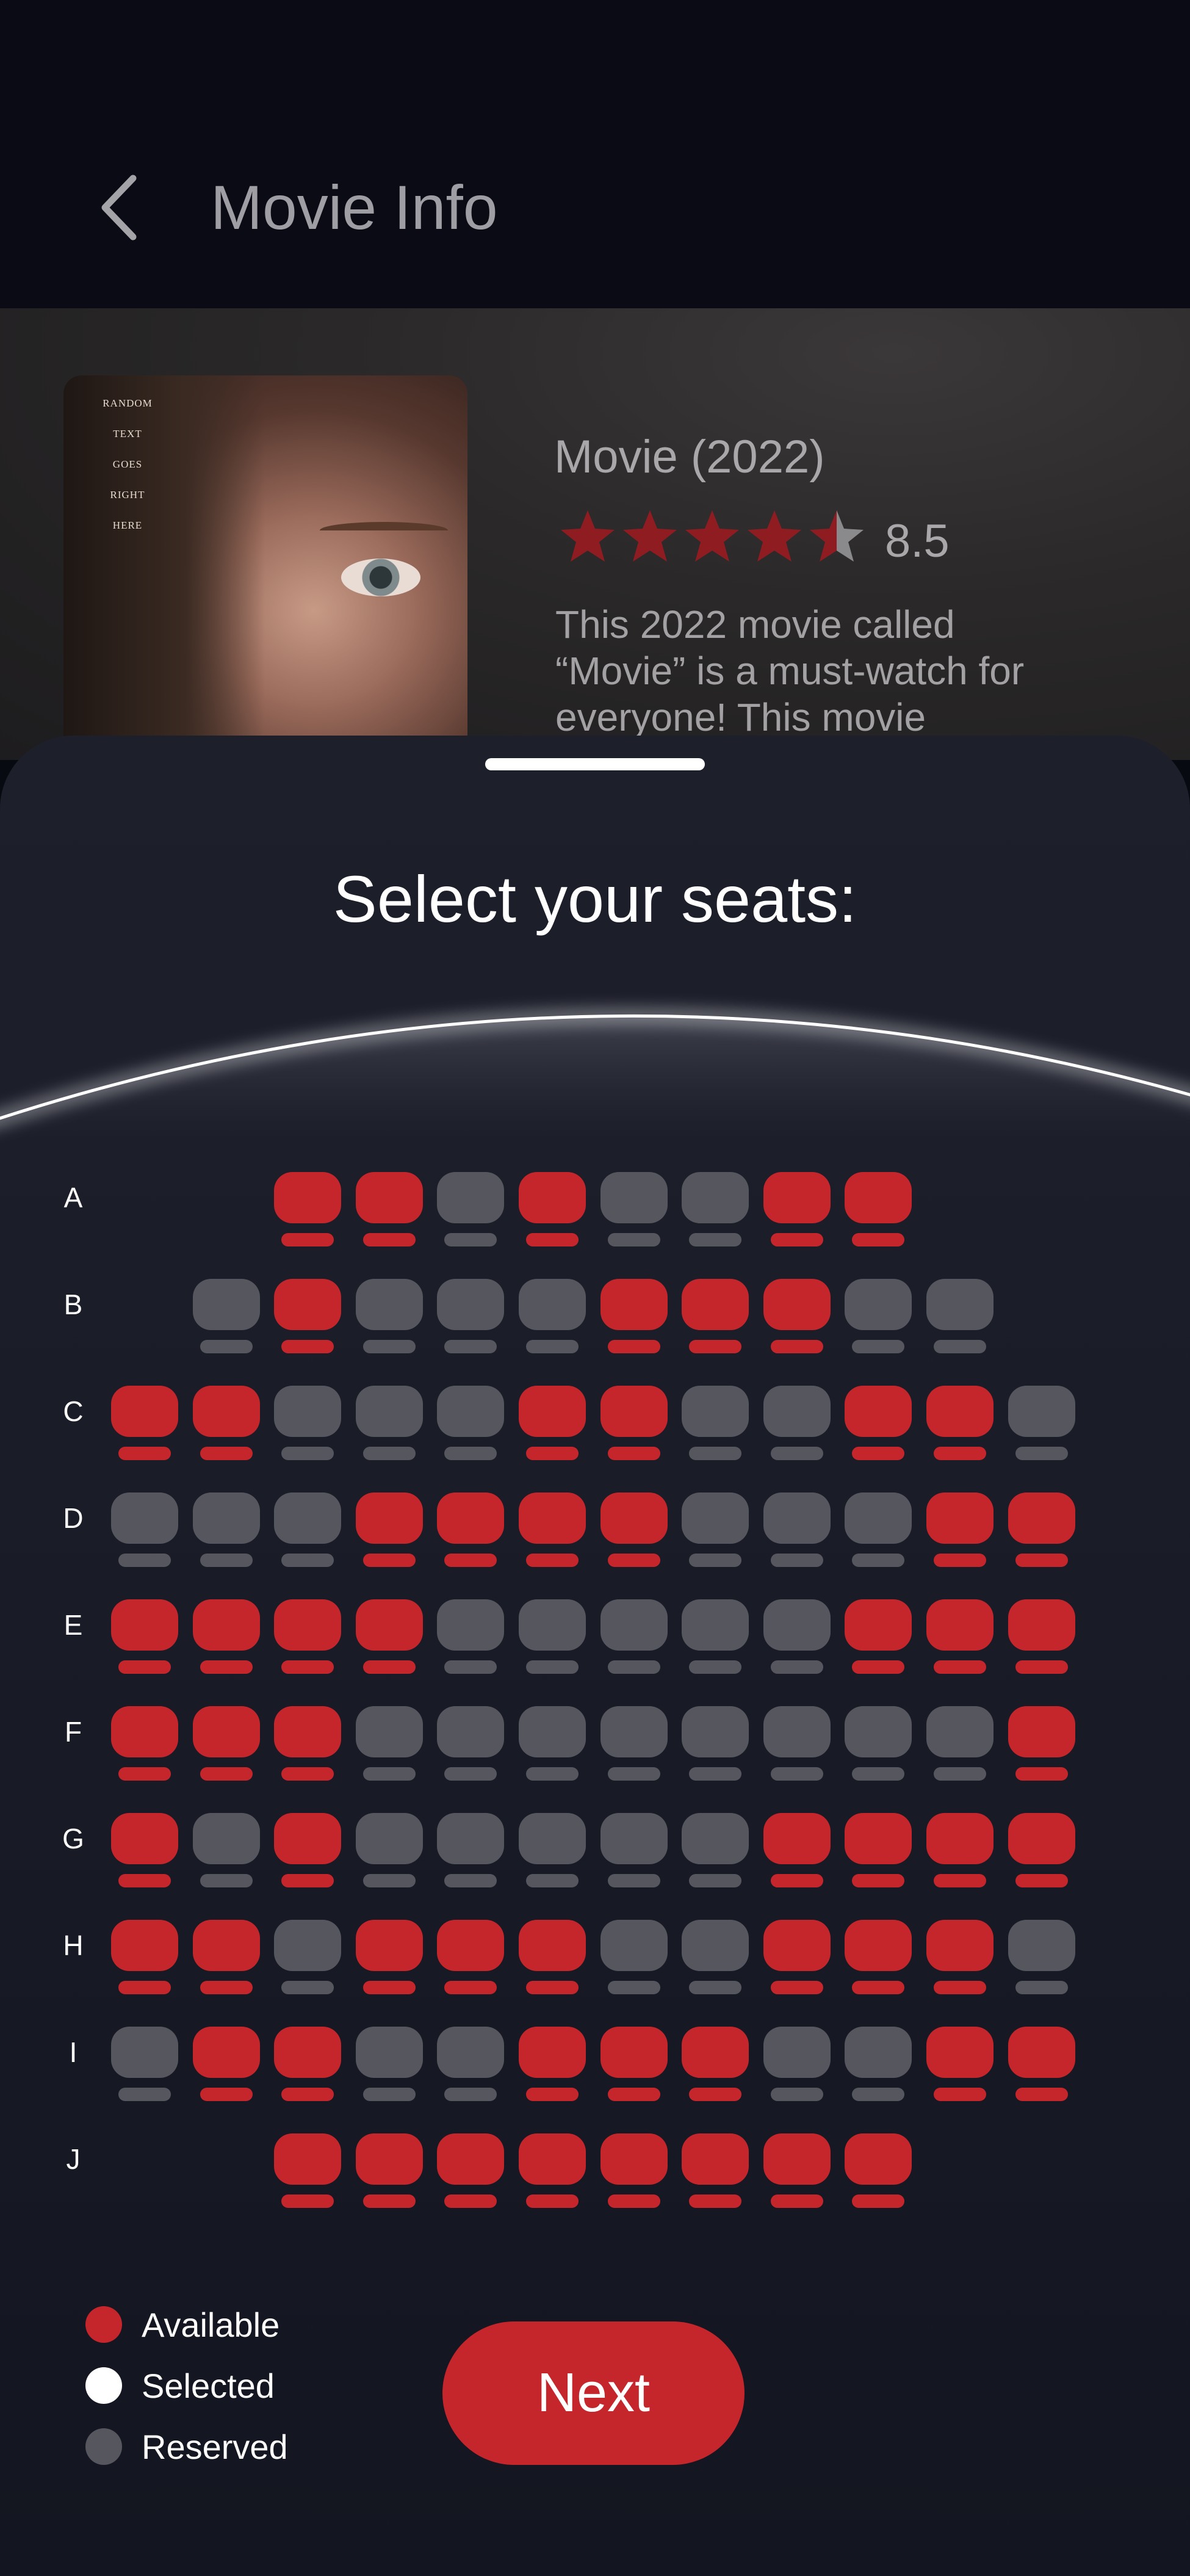  What do you see at coordinates (470, 1532) in the screenshot?
I see `seat-D5` at bounding box center [470, 1532].